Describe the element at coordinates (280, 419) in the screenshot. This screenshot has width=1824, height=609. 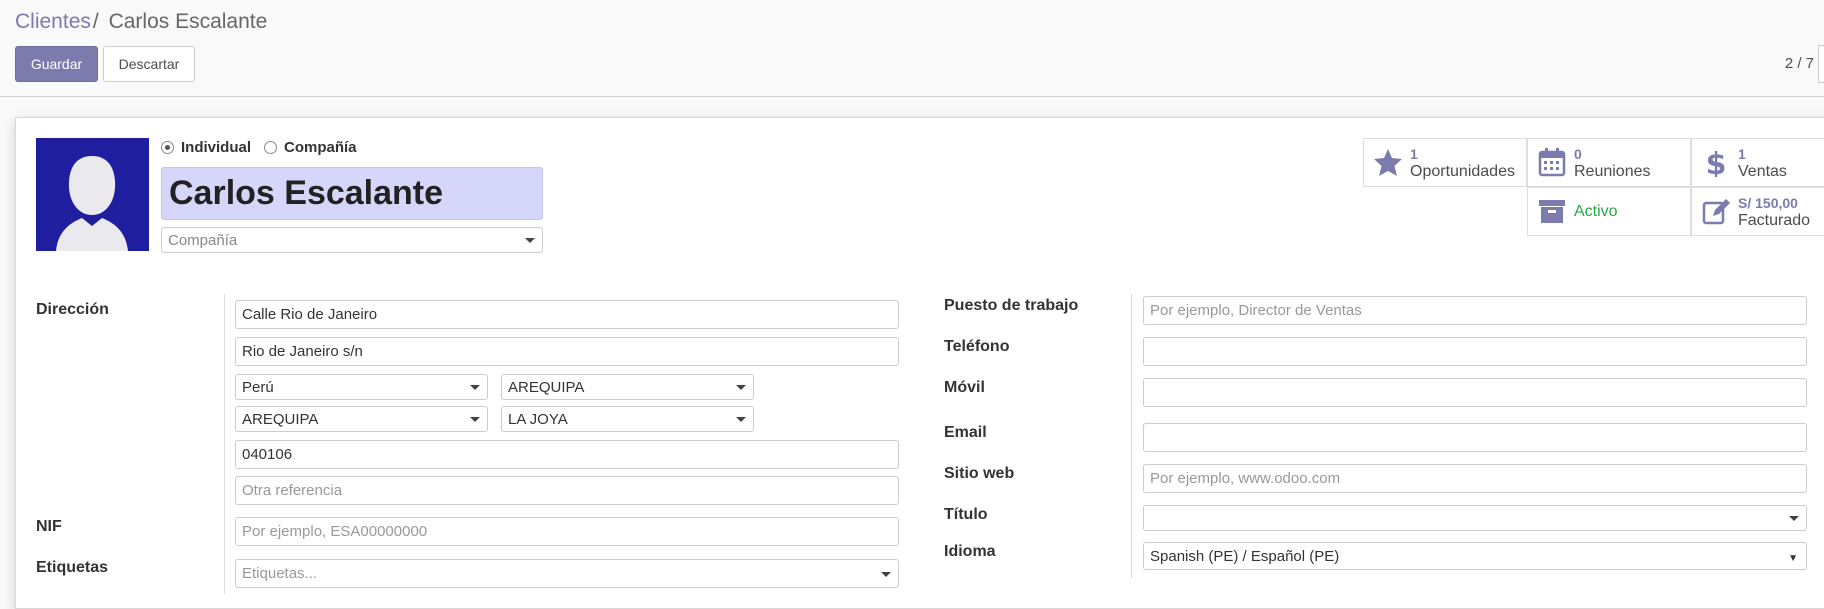
I see `province-value: AREQUIPA` at that location.